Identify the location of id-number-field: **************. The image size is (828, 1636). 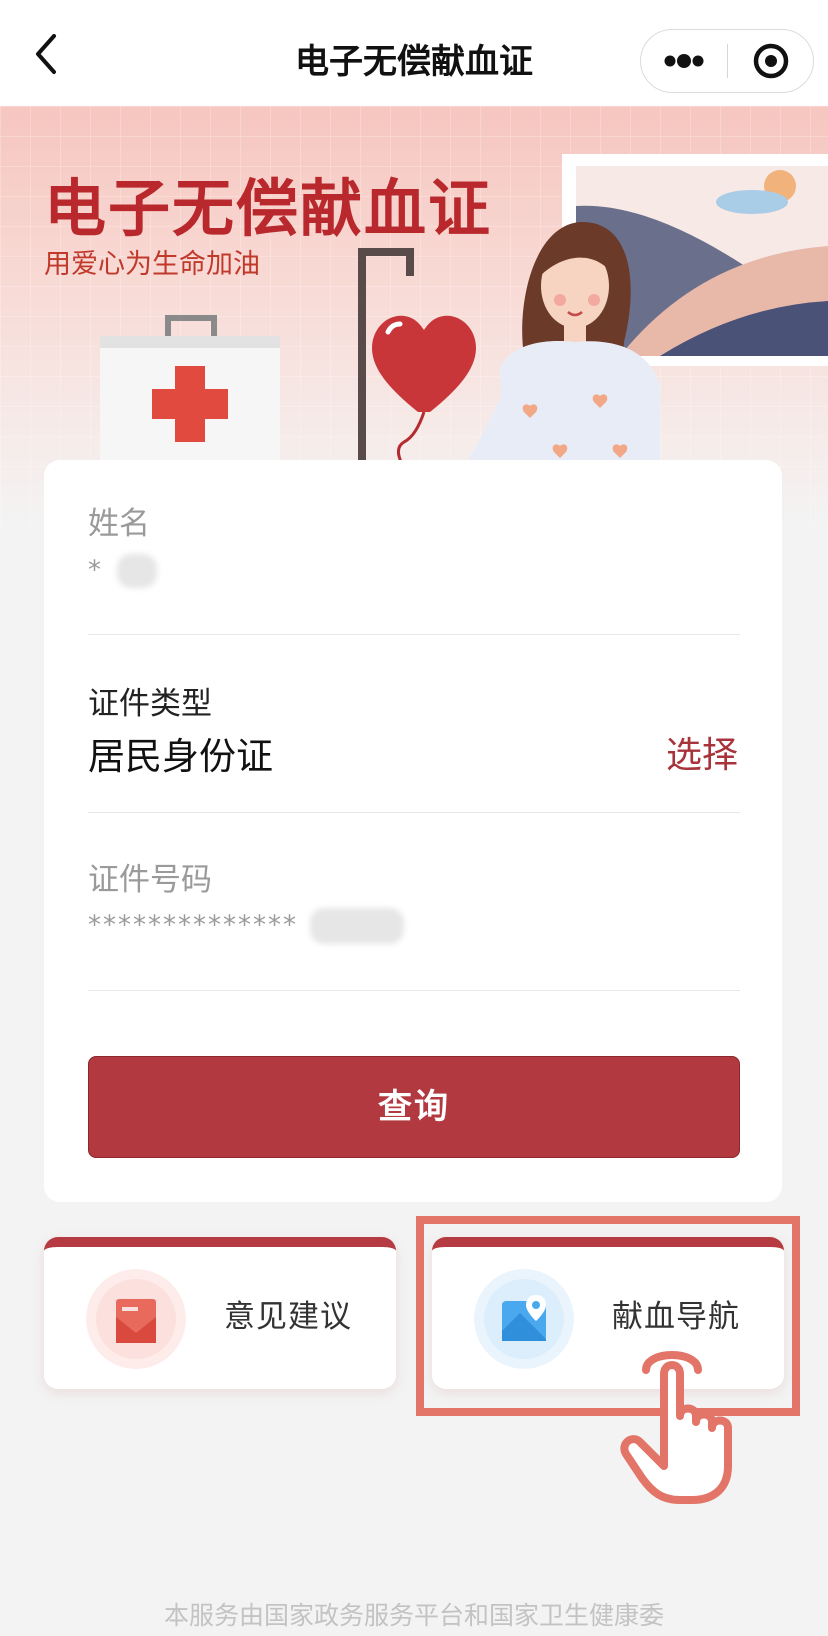
(246, 926).